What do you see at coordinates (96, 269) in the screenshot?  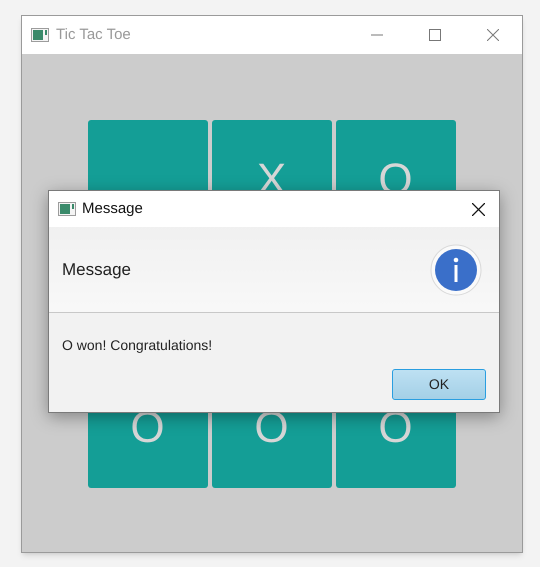 I see `dialog-header: Message` at bounding box center [96, 269].